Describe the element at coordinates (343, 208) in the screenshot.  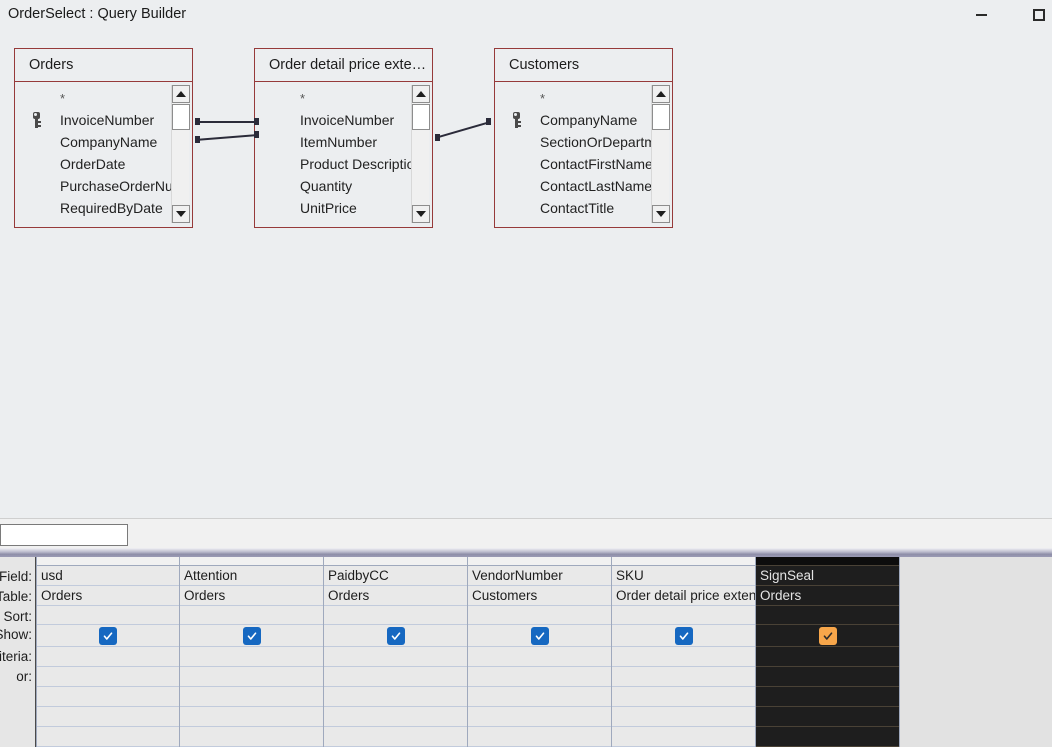
I see `field-row: UnitPrice` at that location.